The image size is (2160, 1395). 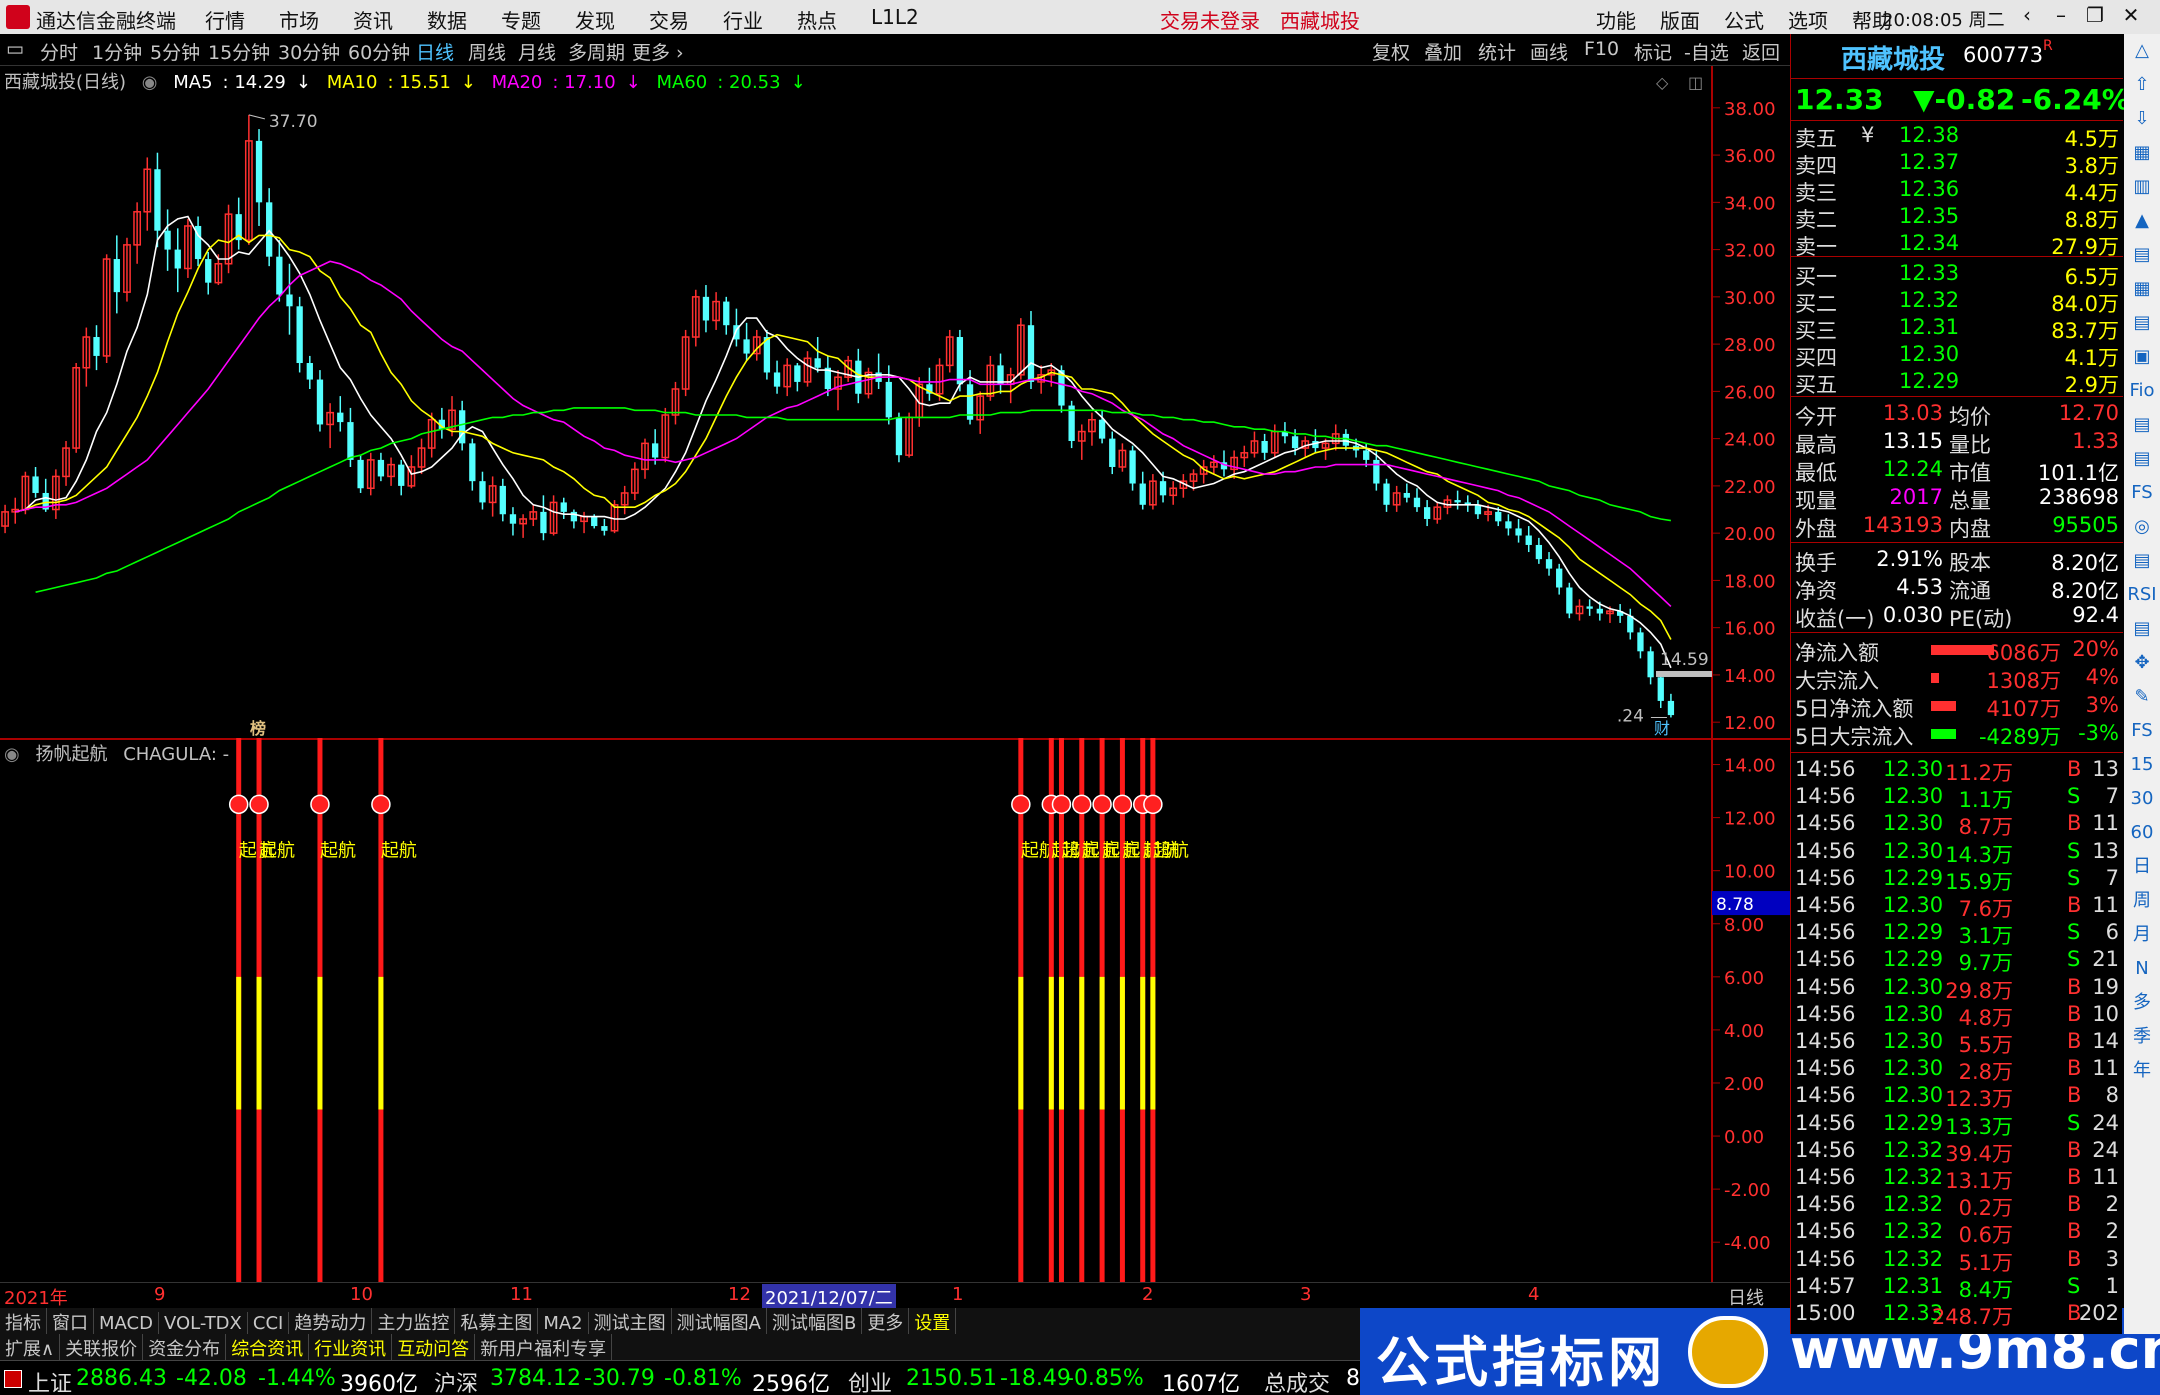 What do you see at coordinates (23, 1322) in the screenshot?
I see `tab-zhibiao: 指标` at bounding box center [23, 1322].